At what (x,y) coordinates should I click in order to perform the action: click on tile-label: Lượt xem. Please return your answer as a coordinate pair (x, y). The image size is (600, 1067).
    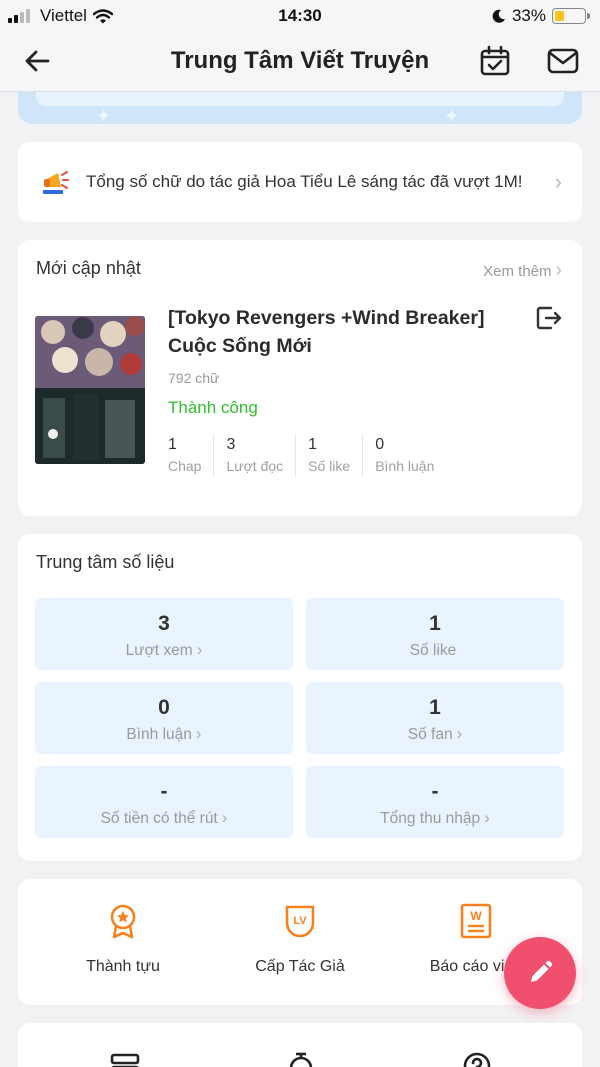
    Looking at the image, I should click on (159, 650).